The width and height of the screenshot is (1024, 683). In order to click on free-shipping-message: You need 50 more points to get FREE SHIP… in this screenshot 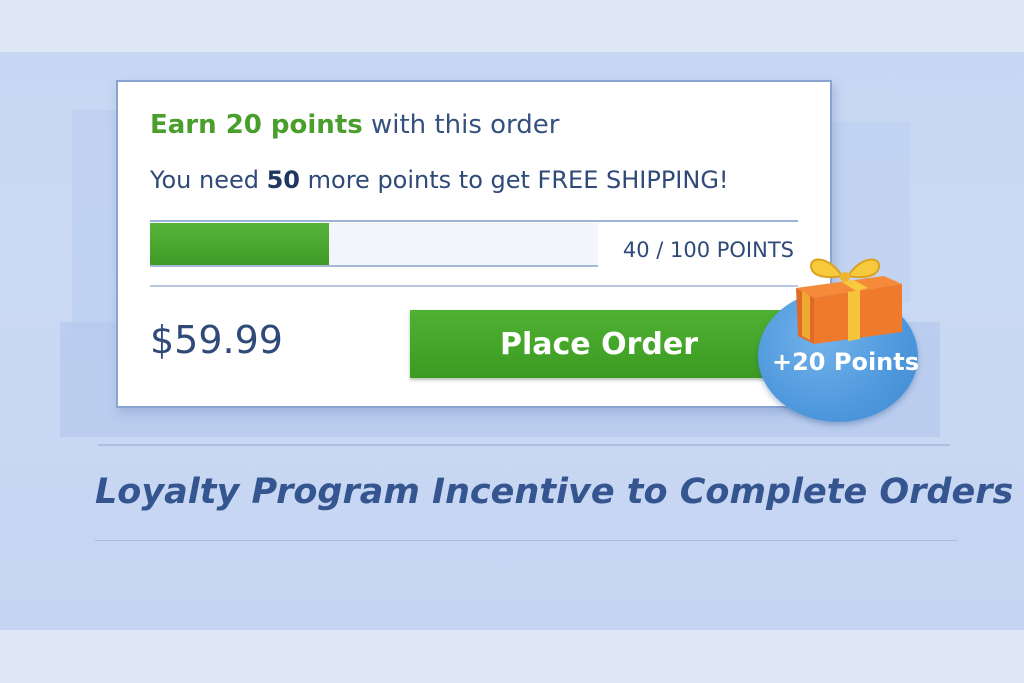, I will do `click(439, 180)`.